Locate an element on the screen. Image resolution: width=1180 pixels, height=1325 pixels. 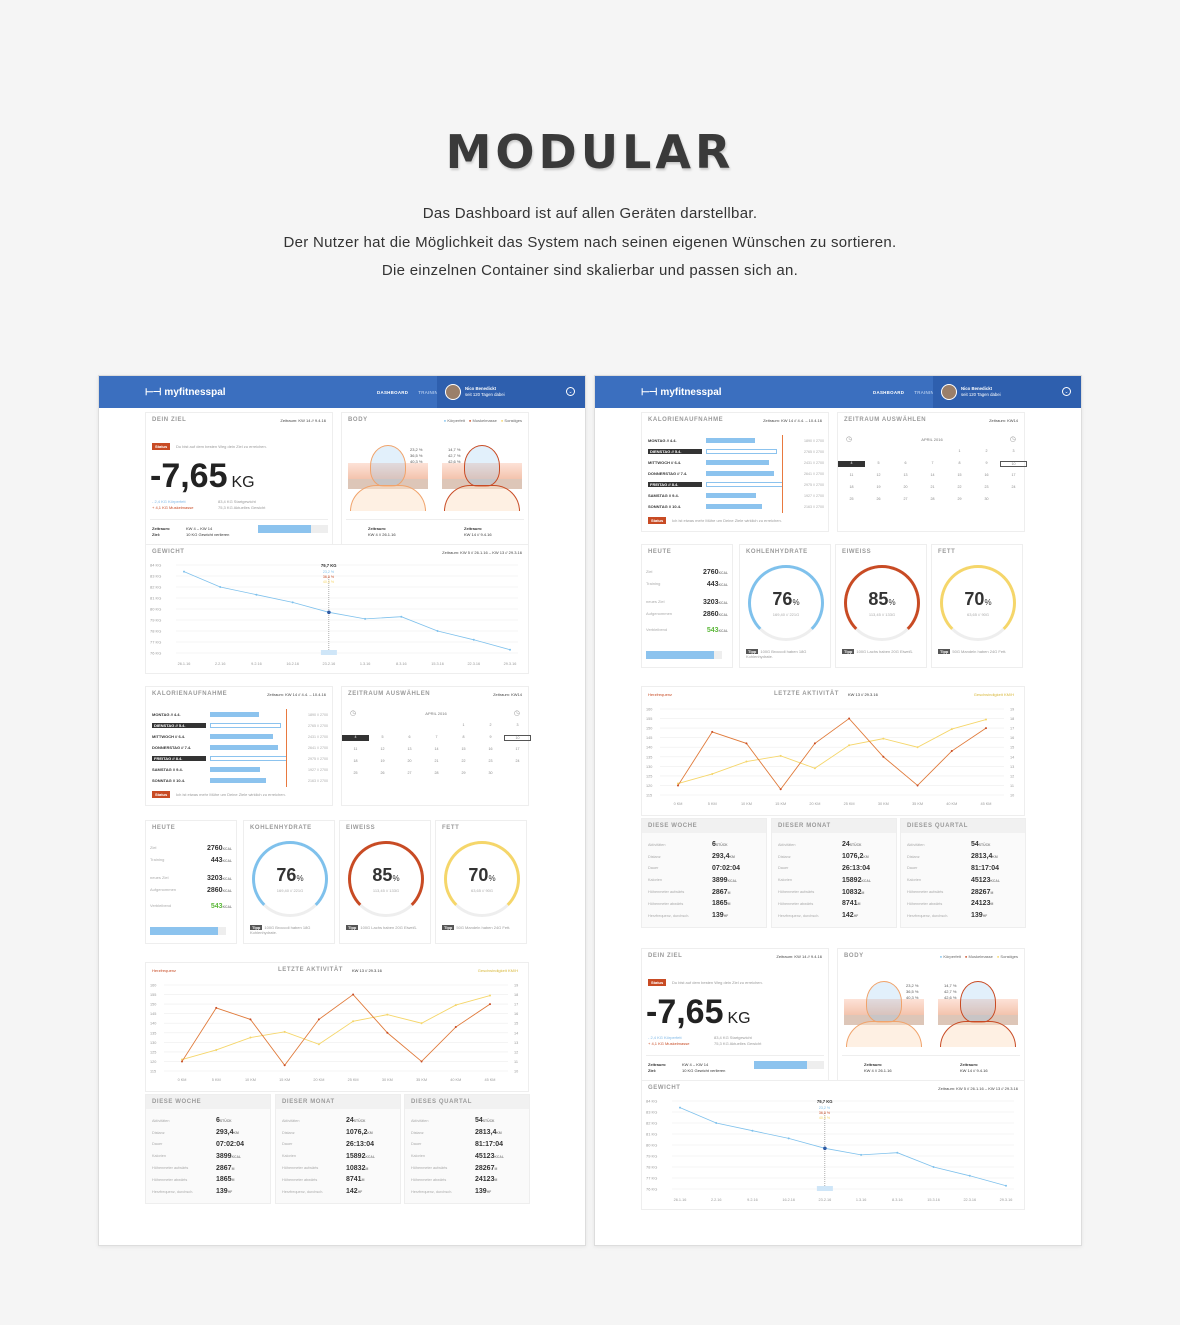
stats-value: 28267M is located at coordinates (501, 1168).